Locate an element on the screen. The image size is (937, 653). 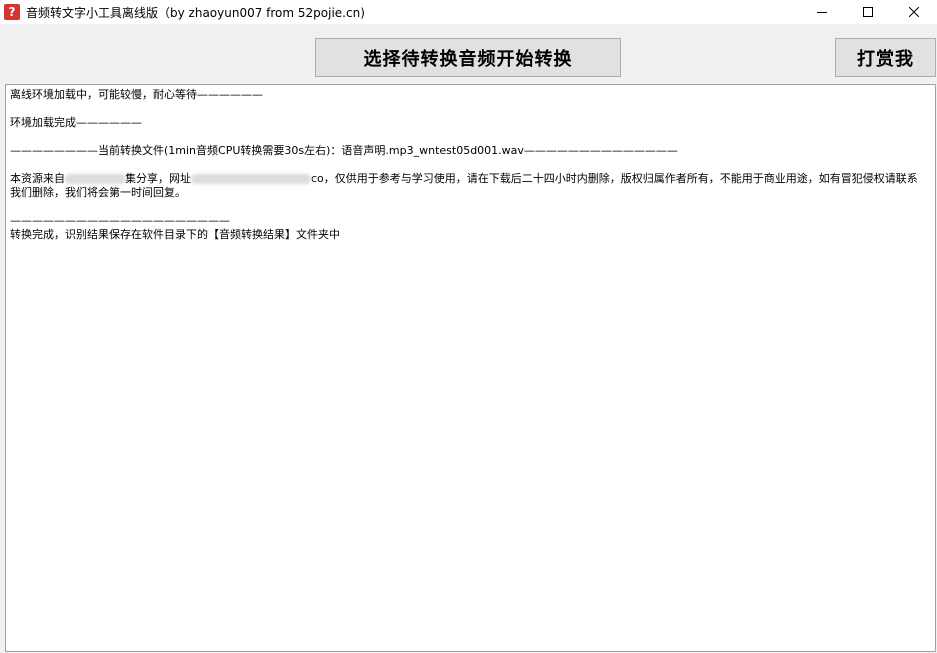
window-controls is located at coordinates (868, 12).